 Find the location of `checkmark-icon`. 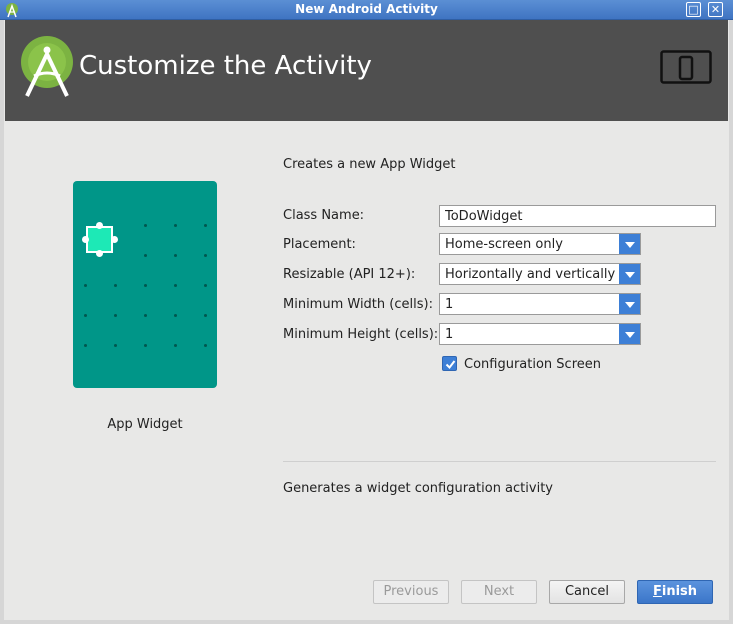

checkmark-icon is located at coordinates (450, 365).